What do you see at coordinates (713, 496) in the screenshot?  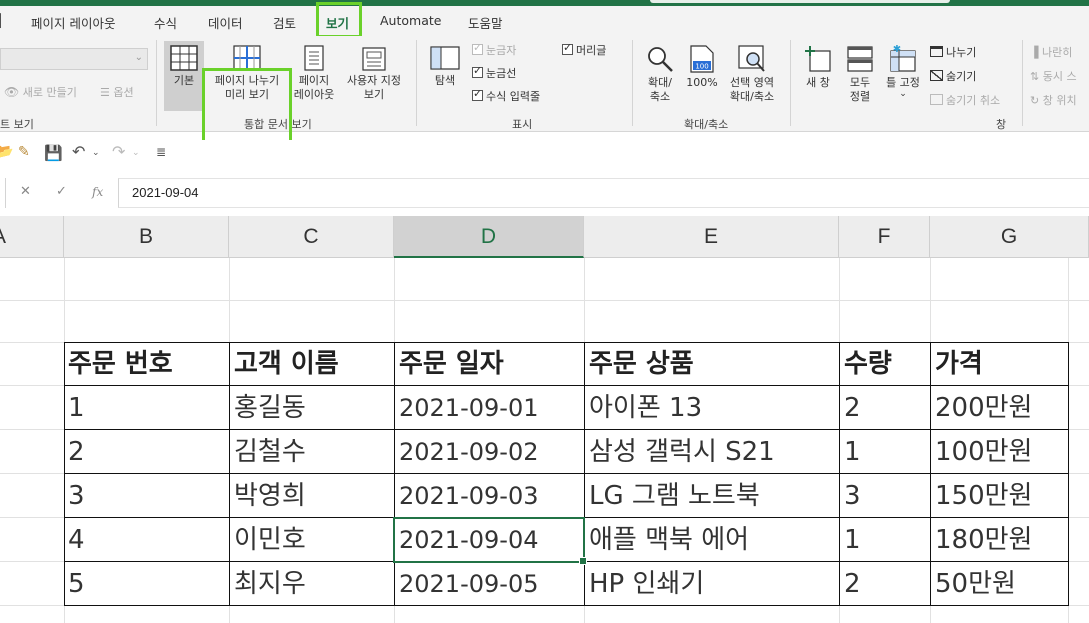 I see `table-cell: LG 그램 노트북` at bounding box center [713, 496].